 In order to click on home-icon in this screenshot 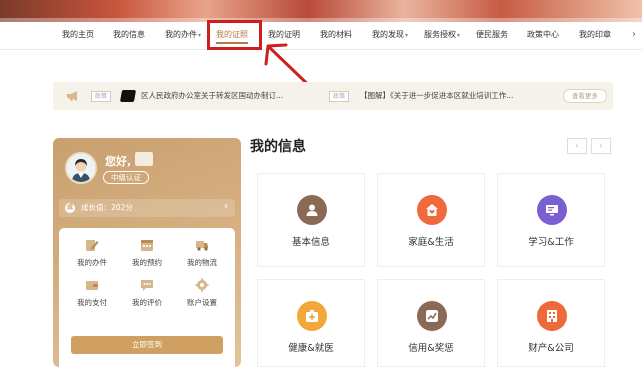, I will do `click(432, 210)`.